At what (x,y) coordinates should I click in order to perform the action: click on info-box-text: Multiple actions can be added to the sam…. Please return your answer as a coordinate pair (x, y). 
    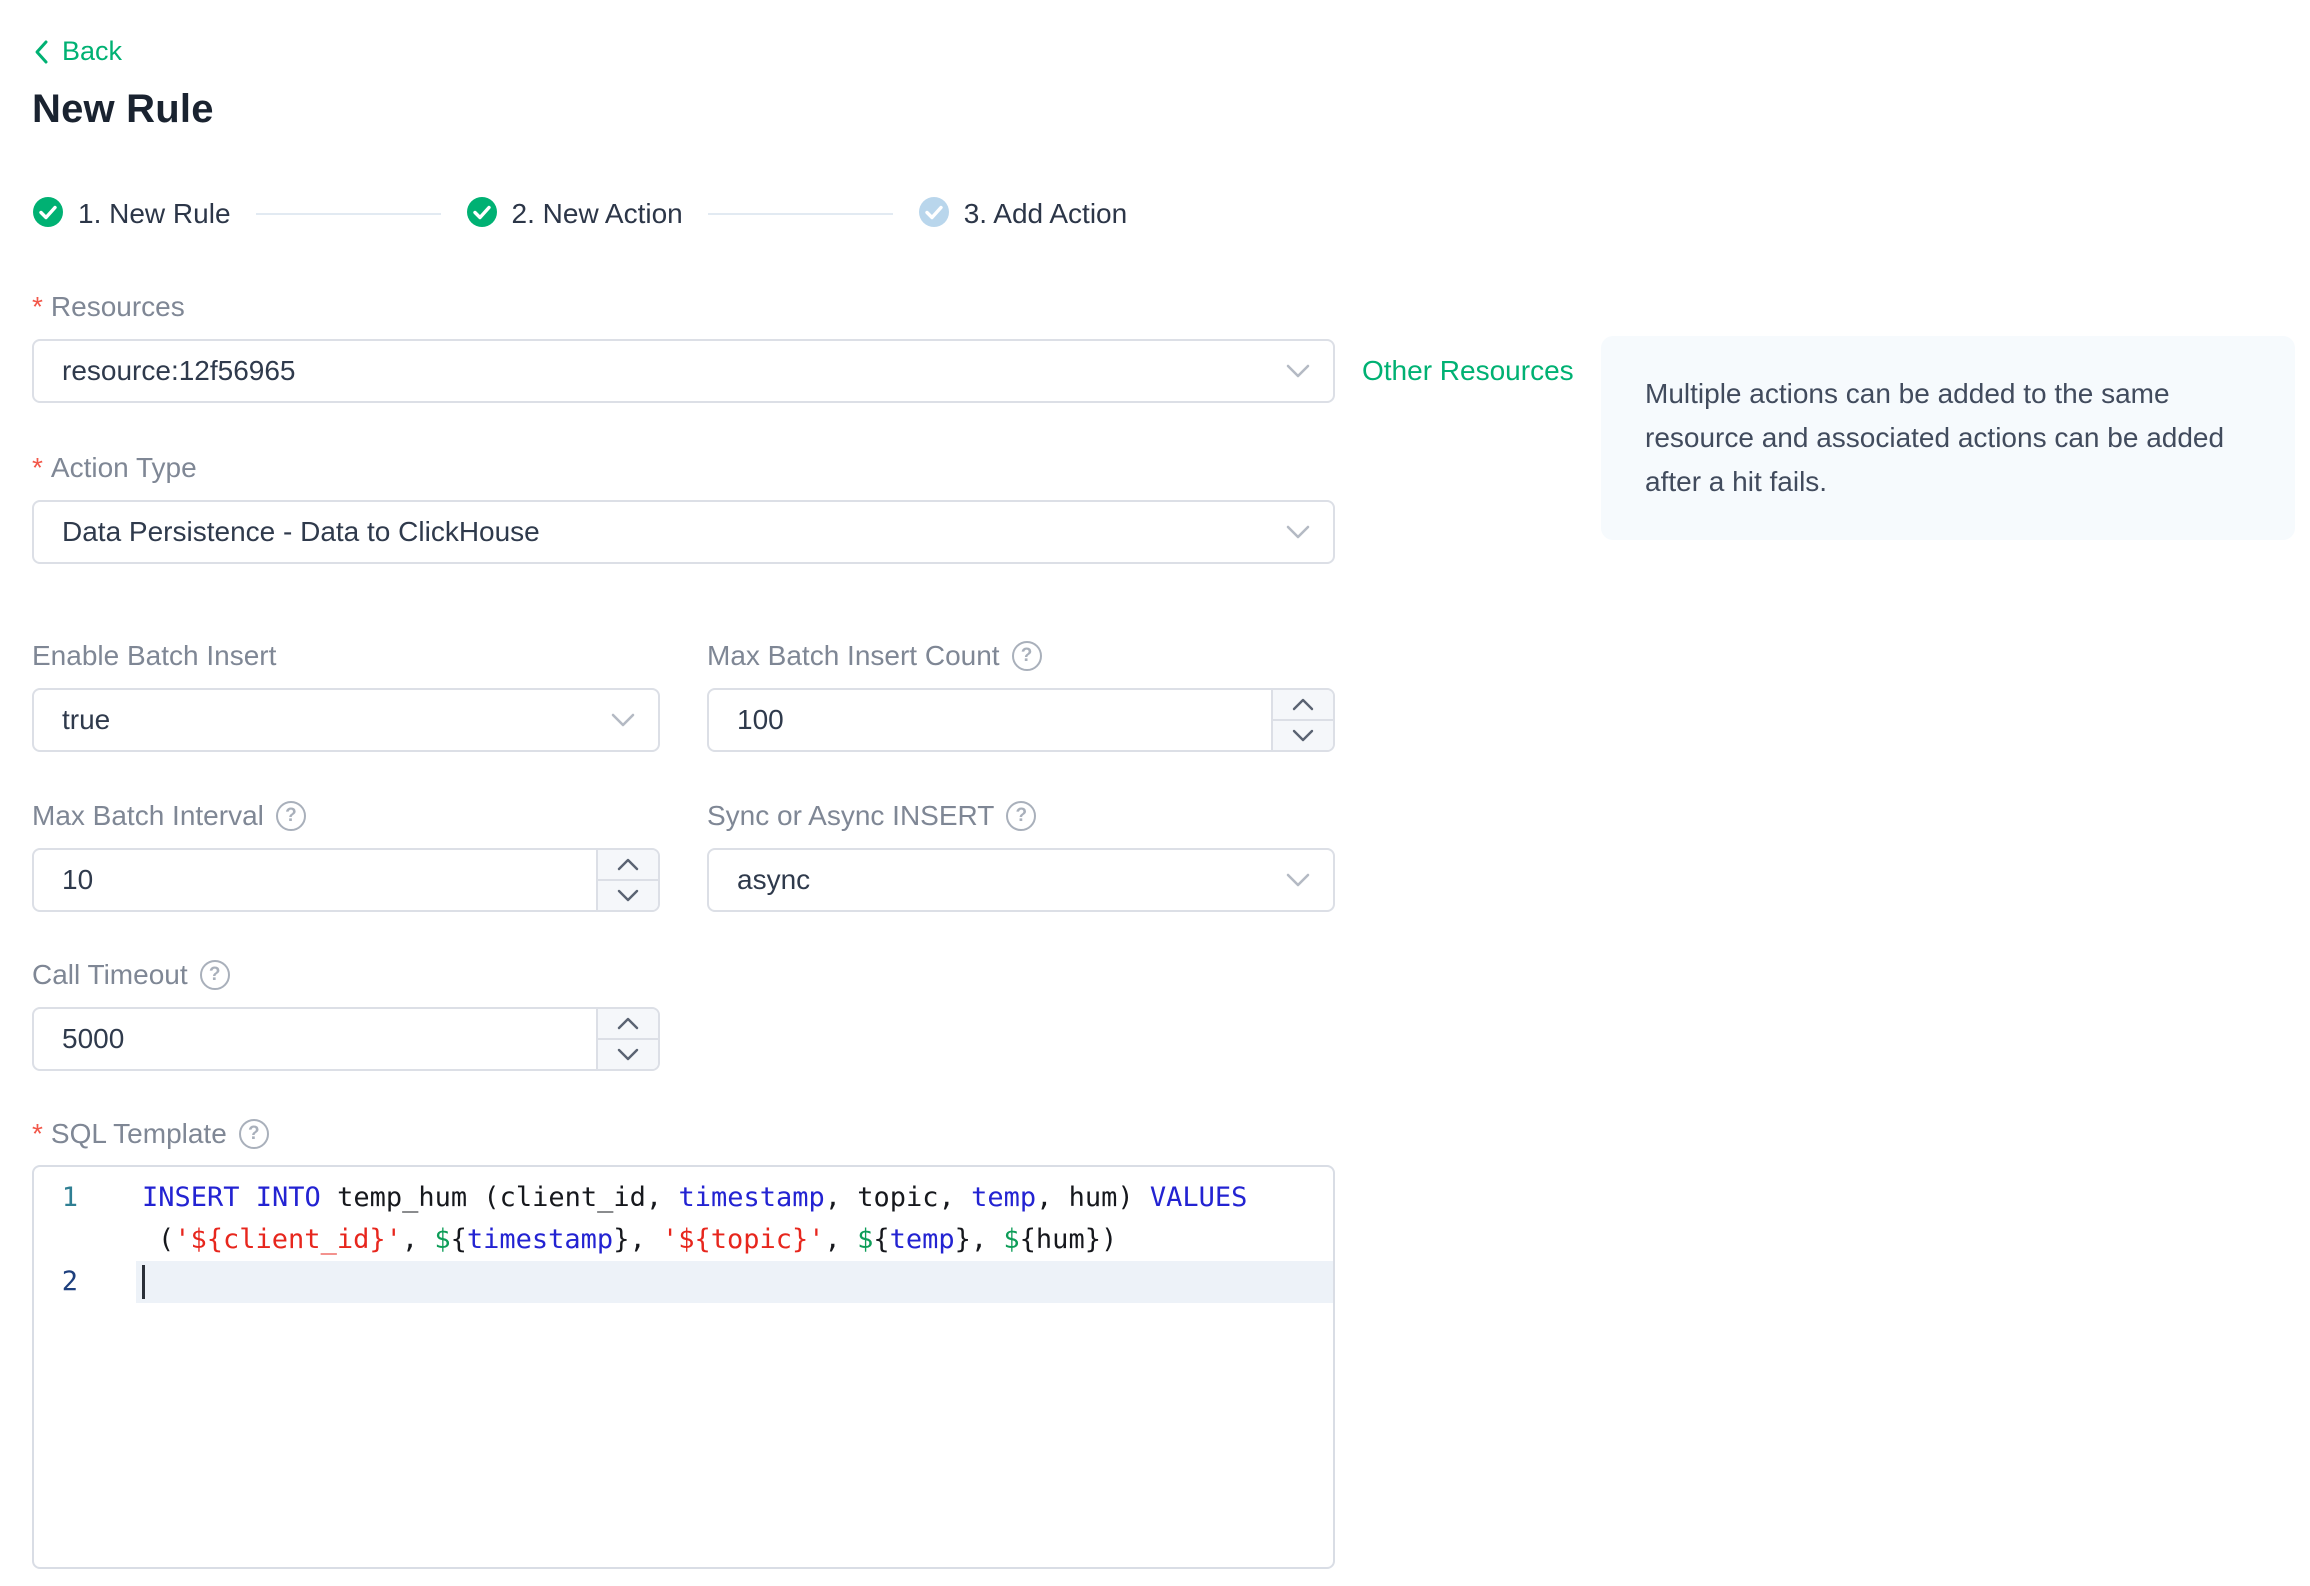
    Looking at the image, I should click on (1935, 437).